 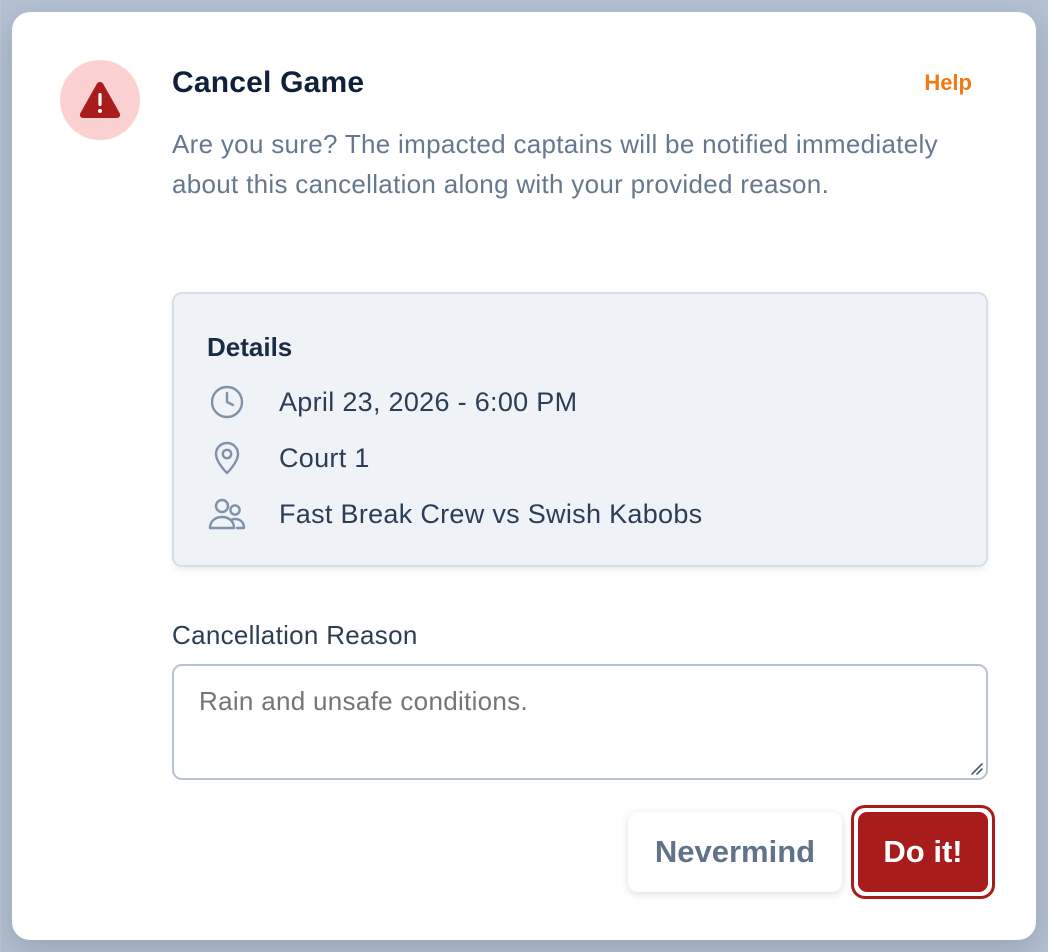 What do you see at coordinates (735, 852) in the screenshot?
I see `nevermind-button: Nevermind` at bounding box center [735, 852].